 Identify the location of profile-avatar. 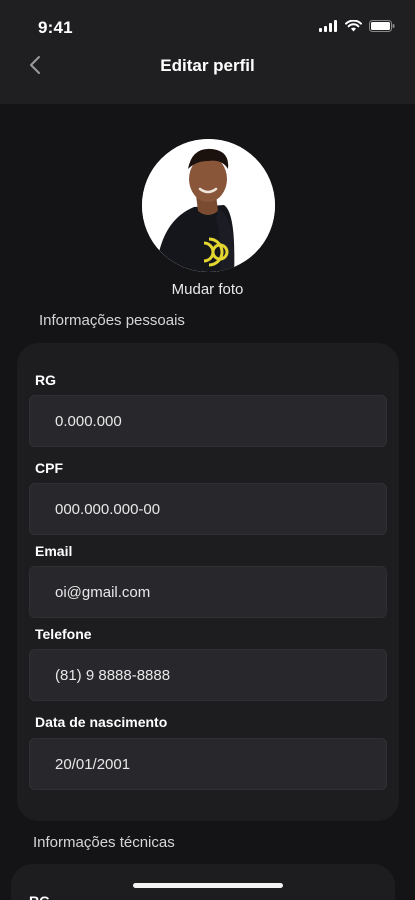
(208, 205).